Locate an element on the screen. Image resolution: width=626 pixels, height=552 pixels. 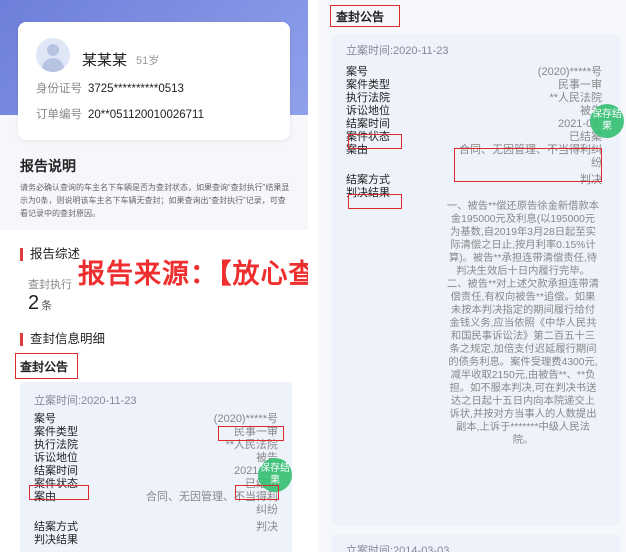
query-count-number: 2 is located at coordinates (34, 303).